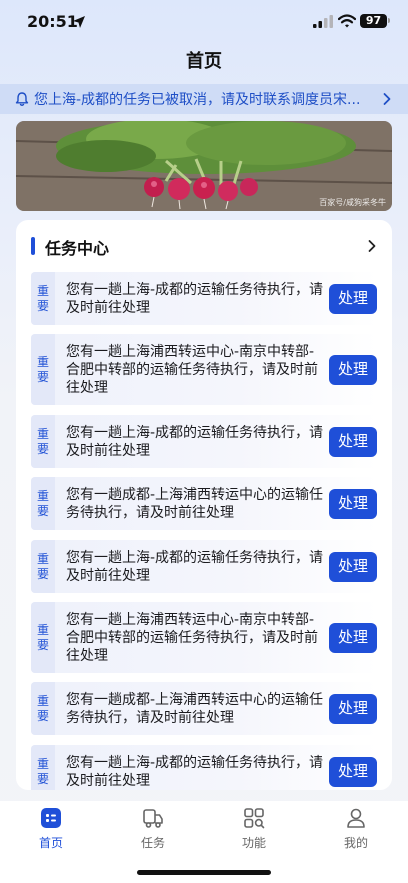 This screenshot has width=408, height=883. Describe the element at coordinates (50, 843) in the screenshot. I see `tab-home-label: 首页` at that location.